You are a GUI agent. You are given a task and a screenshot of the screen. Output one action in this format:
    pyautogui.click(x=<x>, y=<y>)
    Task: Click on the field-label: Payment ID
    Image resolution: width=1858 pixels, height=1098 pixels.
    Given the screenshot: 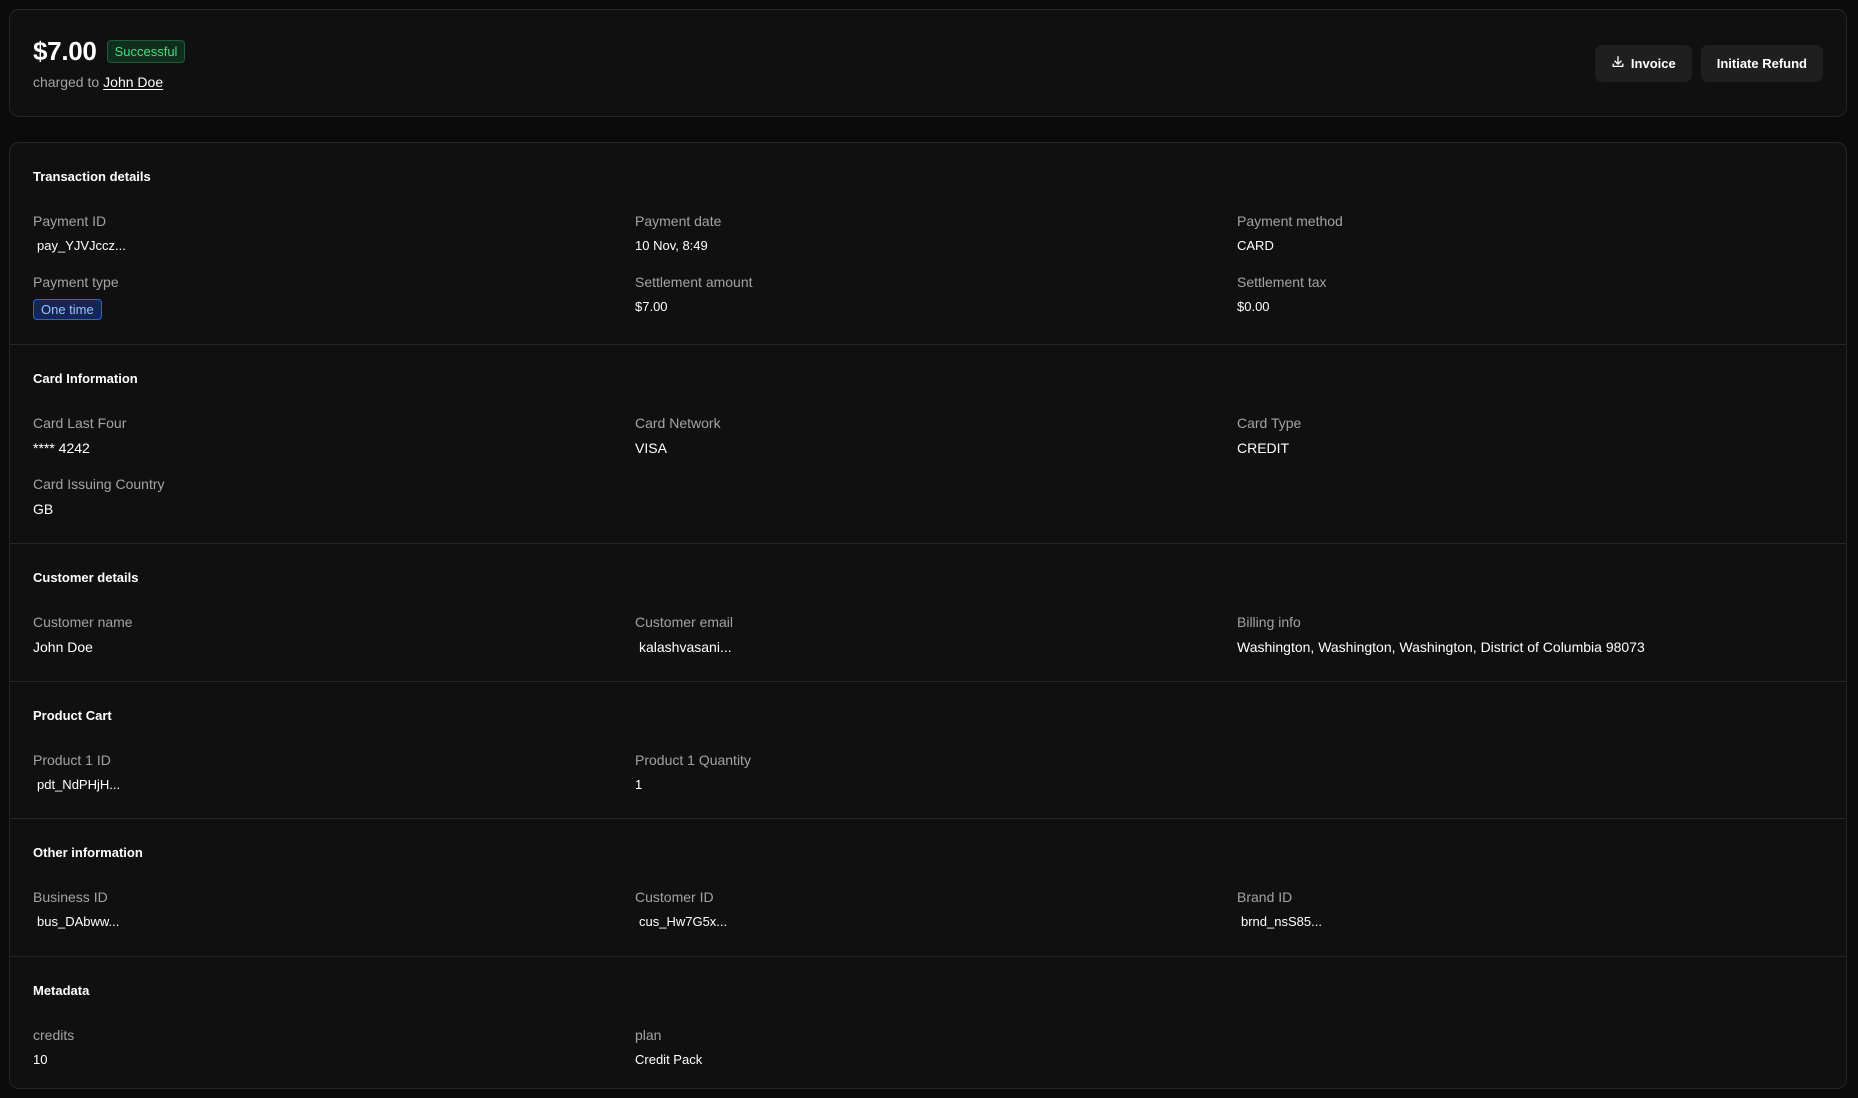 What is the action you would take?
    pyautogui.click(x=70, y=221)
    